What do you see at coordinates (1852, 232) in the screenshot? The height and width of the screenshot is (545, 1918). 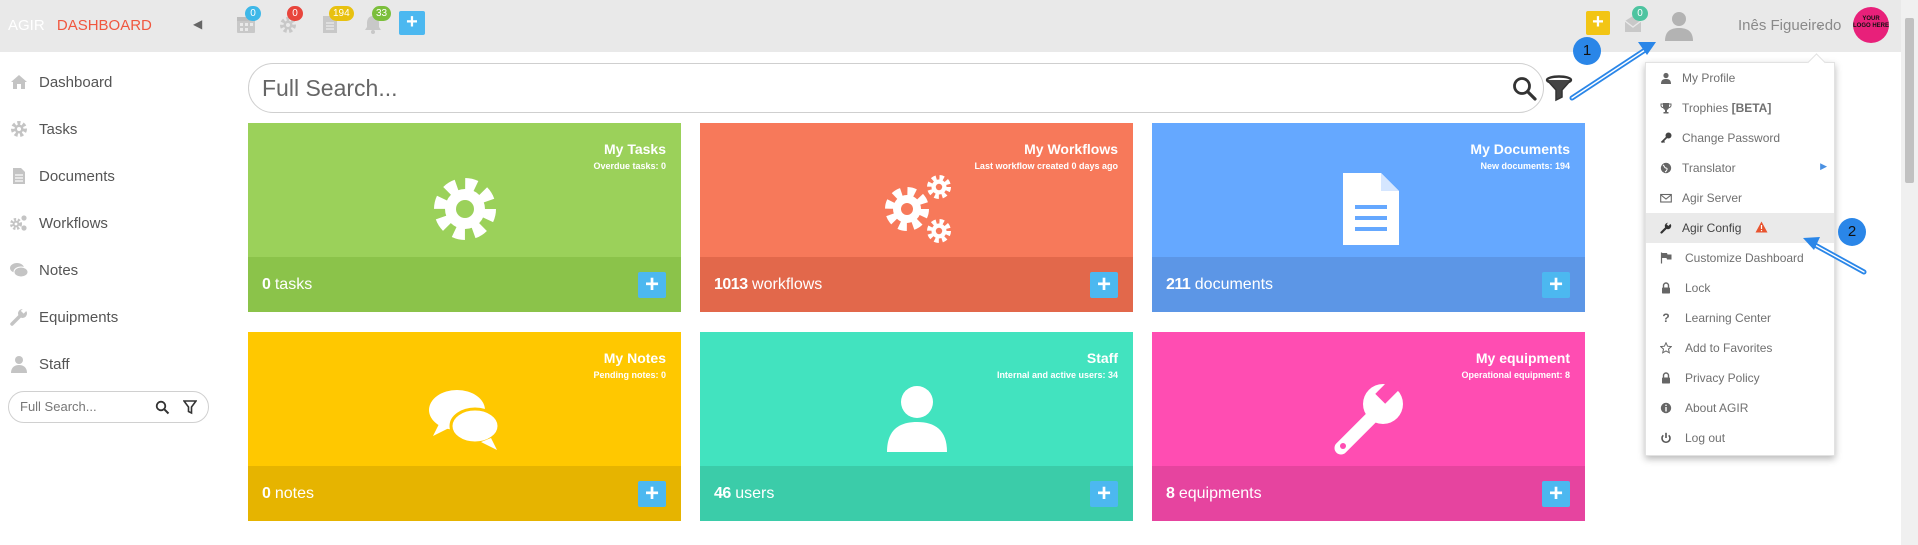 I see `annotation-marker-2: 2` at bounding box center [1852, 232].